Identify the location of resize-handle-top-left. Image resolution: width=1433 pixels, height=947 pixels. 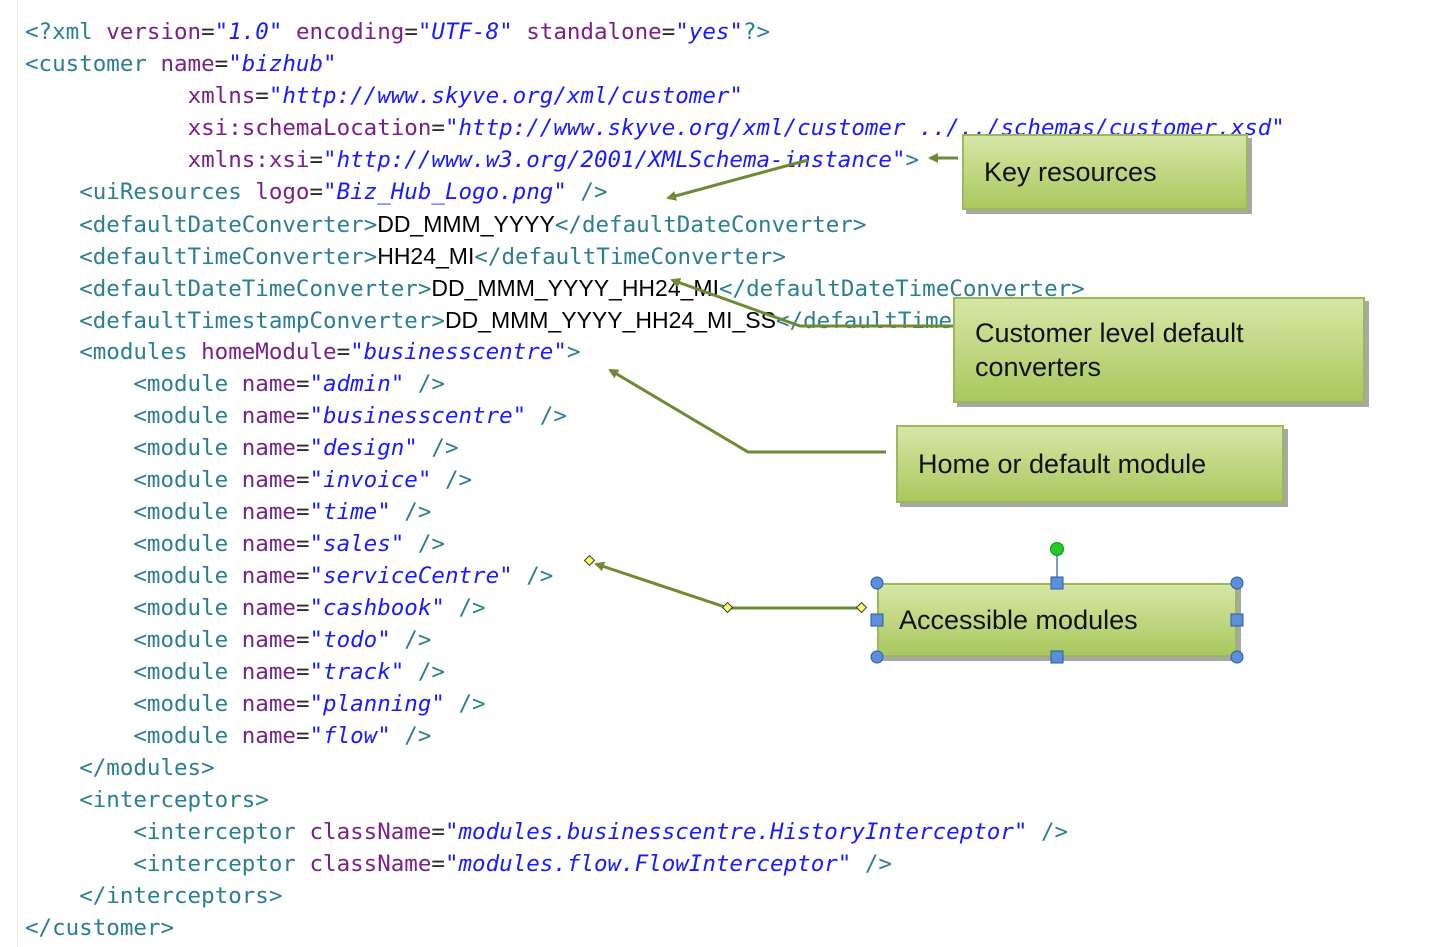
(877, 583).